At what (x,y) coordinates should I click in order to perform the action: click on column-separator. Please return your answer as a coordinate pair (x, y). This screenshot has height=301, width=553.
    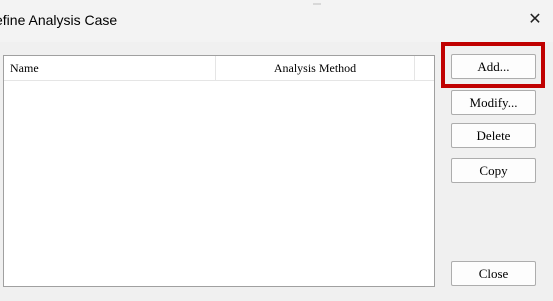
    Looking at the image, I should click on (414, 68).